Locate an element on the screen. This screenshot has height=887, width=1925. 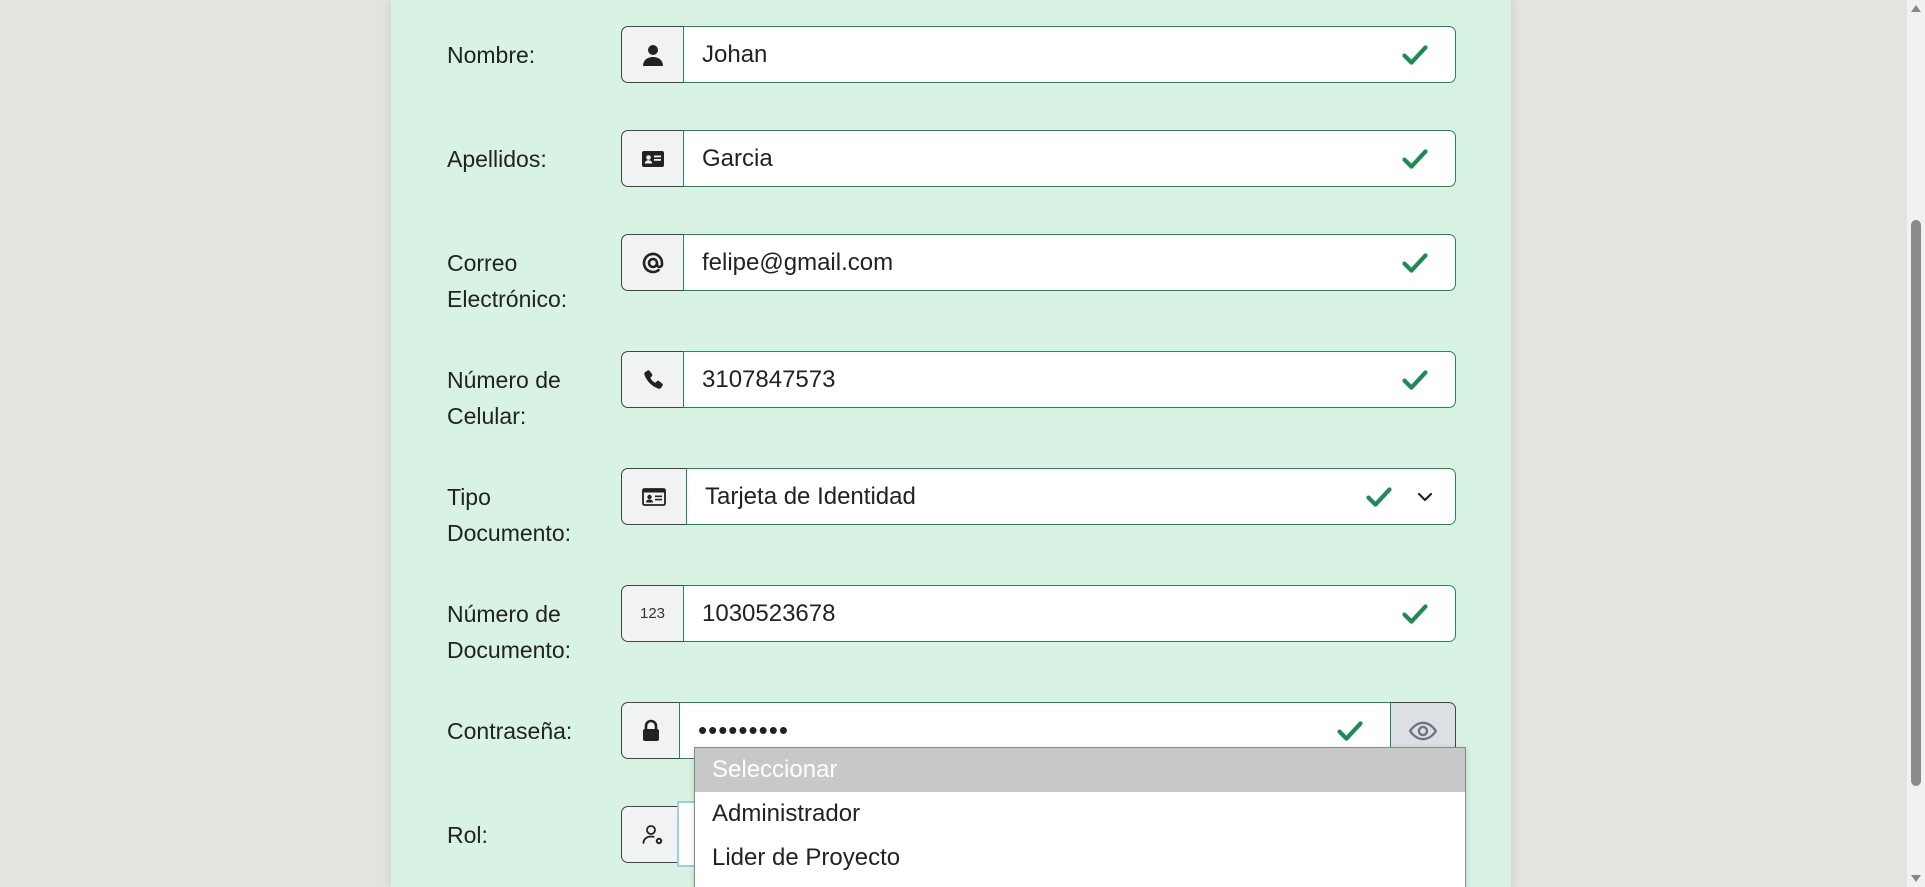
correo-input: felipe@gmail.com is located at coordinates (1069, 262).